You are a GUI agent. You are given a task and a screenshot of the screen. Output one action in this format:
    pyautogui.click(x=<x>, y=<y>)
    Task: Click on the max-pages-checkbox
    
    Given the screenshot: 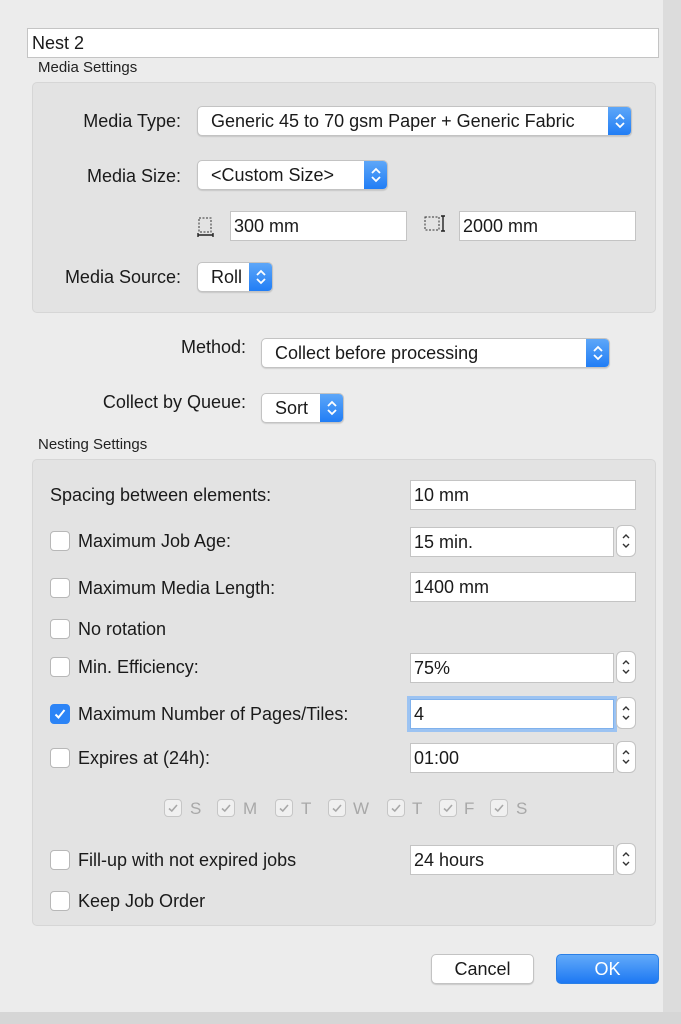 What is the action you would take?
    pyautogui.click(x=60, y=714)
    